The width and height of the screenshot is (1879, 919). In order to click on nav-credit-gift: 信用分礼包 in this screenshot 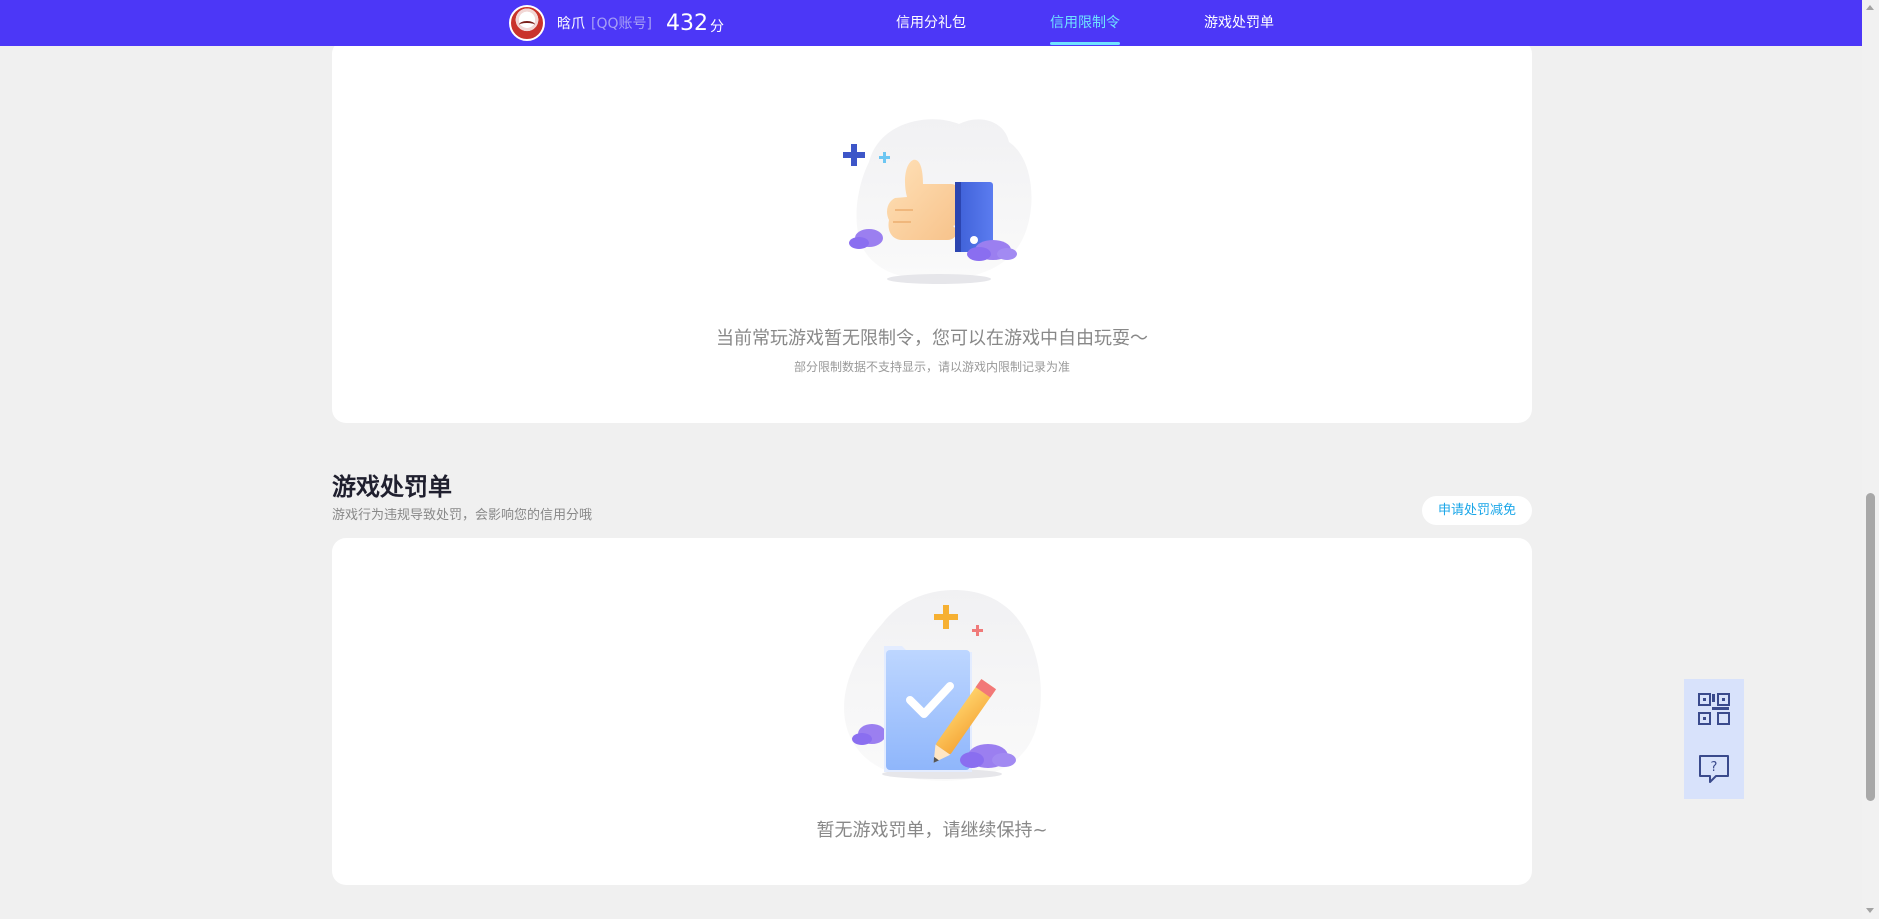, I will do `click(931, 23)`.